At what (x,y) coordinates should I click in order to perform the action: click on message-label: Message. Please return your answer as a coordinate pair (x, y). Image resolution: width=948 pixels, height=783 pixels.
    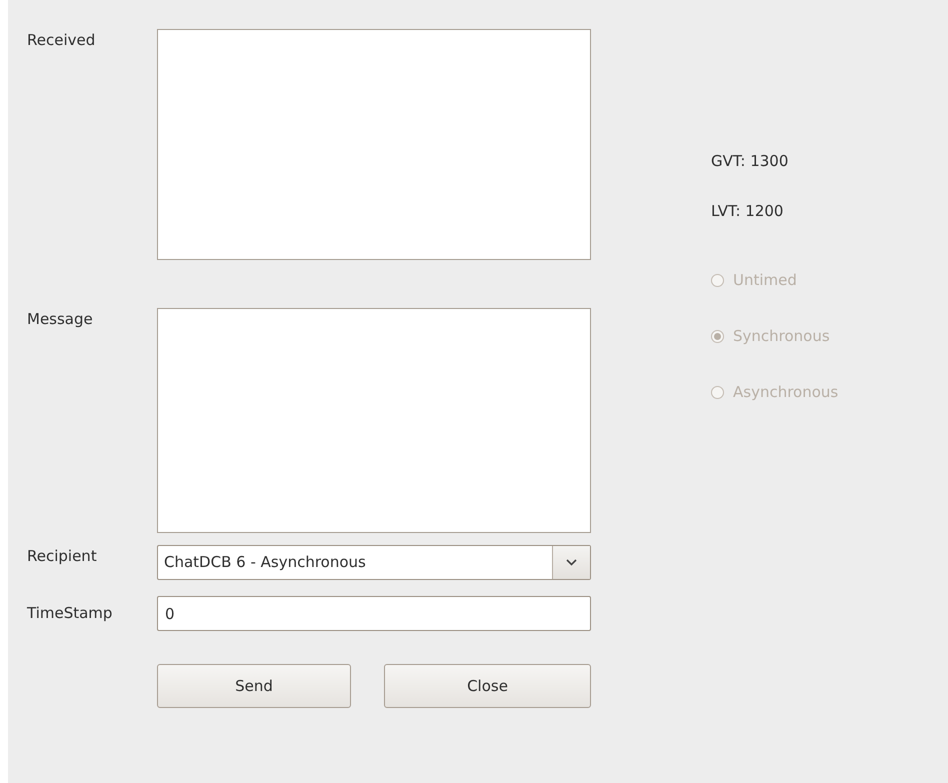
    Looking at the image, I should click on (60, 319).